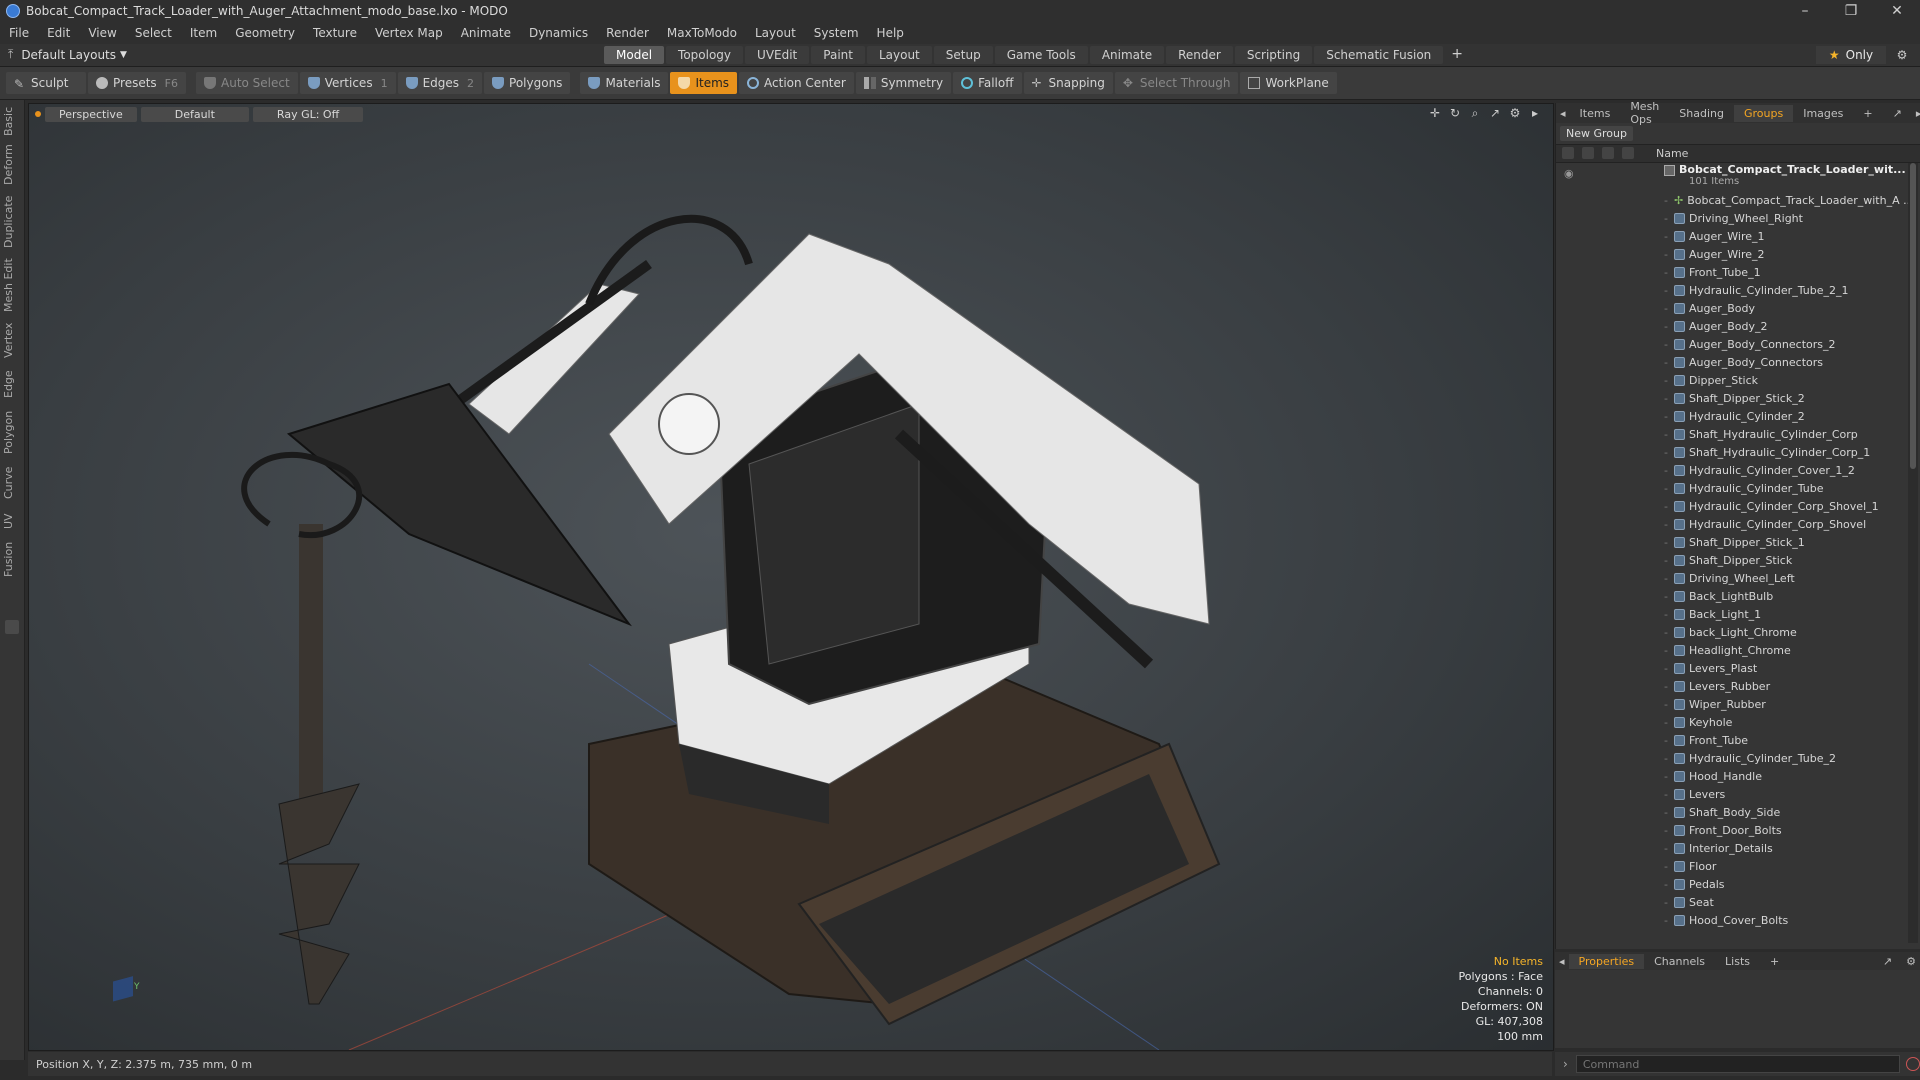  Describe the element at coordinates (67, 54) in the screenshot. I see `default-layouts-dropdown: ⤒ Default Layouts ▼` at that location.